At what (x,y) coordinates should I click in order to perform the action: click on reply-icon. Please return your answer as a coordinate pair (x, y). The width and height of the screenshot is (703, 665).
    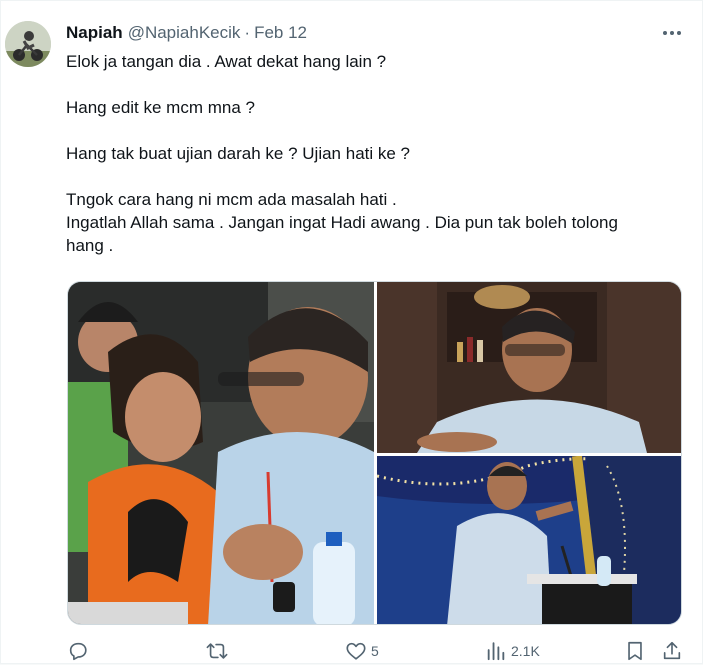
    Looking at the image, I should click on (78, 651).